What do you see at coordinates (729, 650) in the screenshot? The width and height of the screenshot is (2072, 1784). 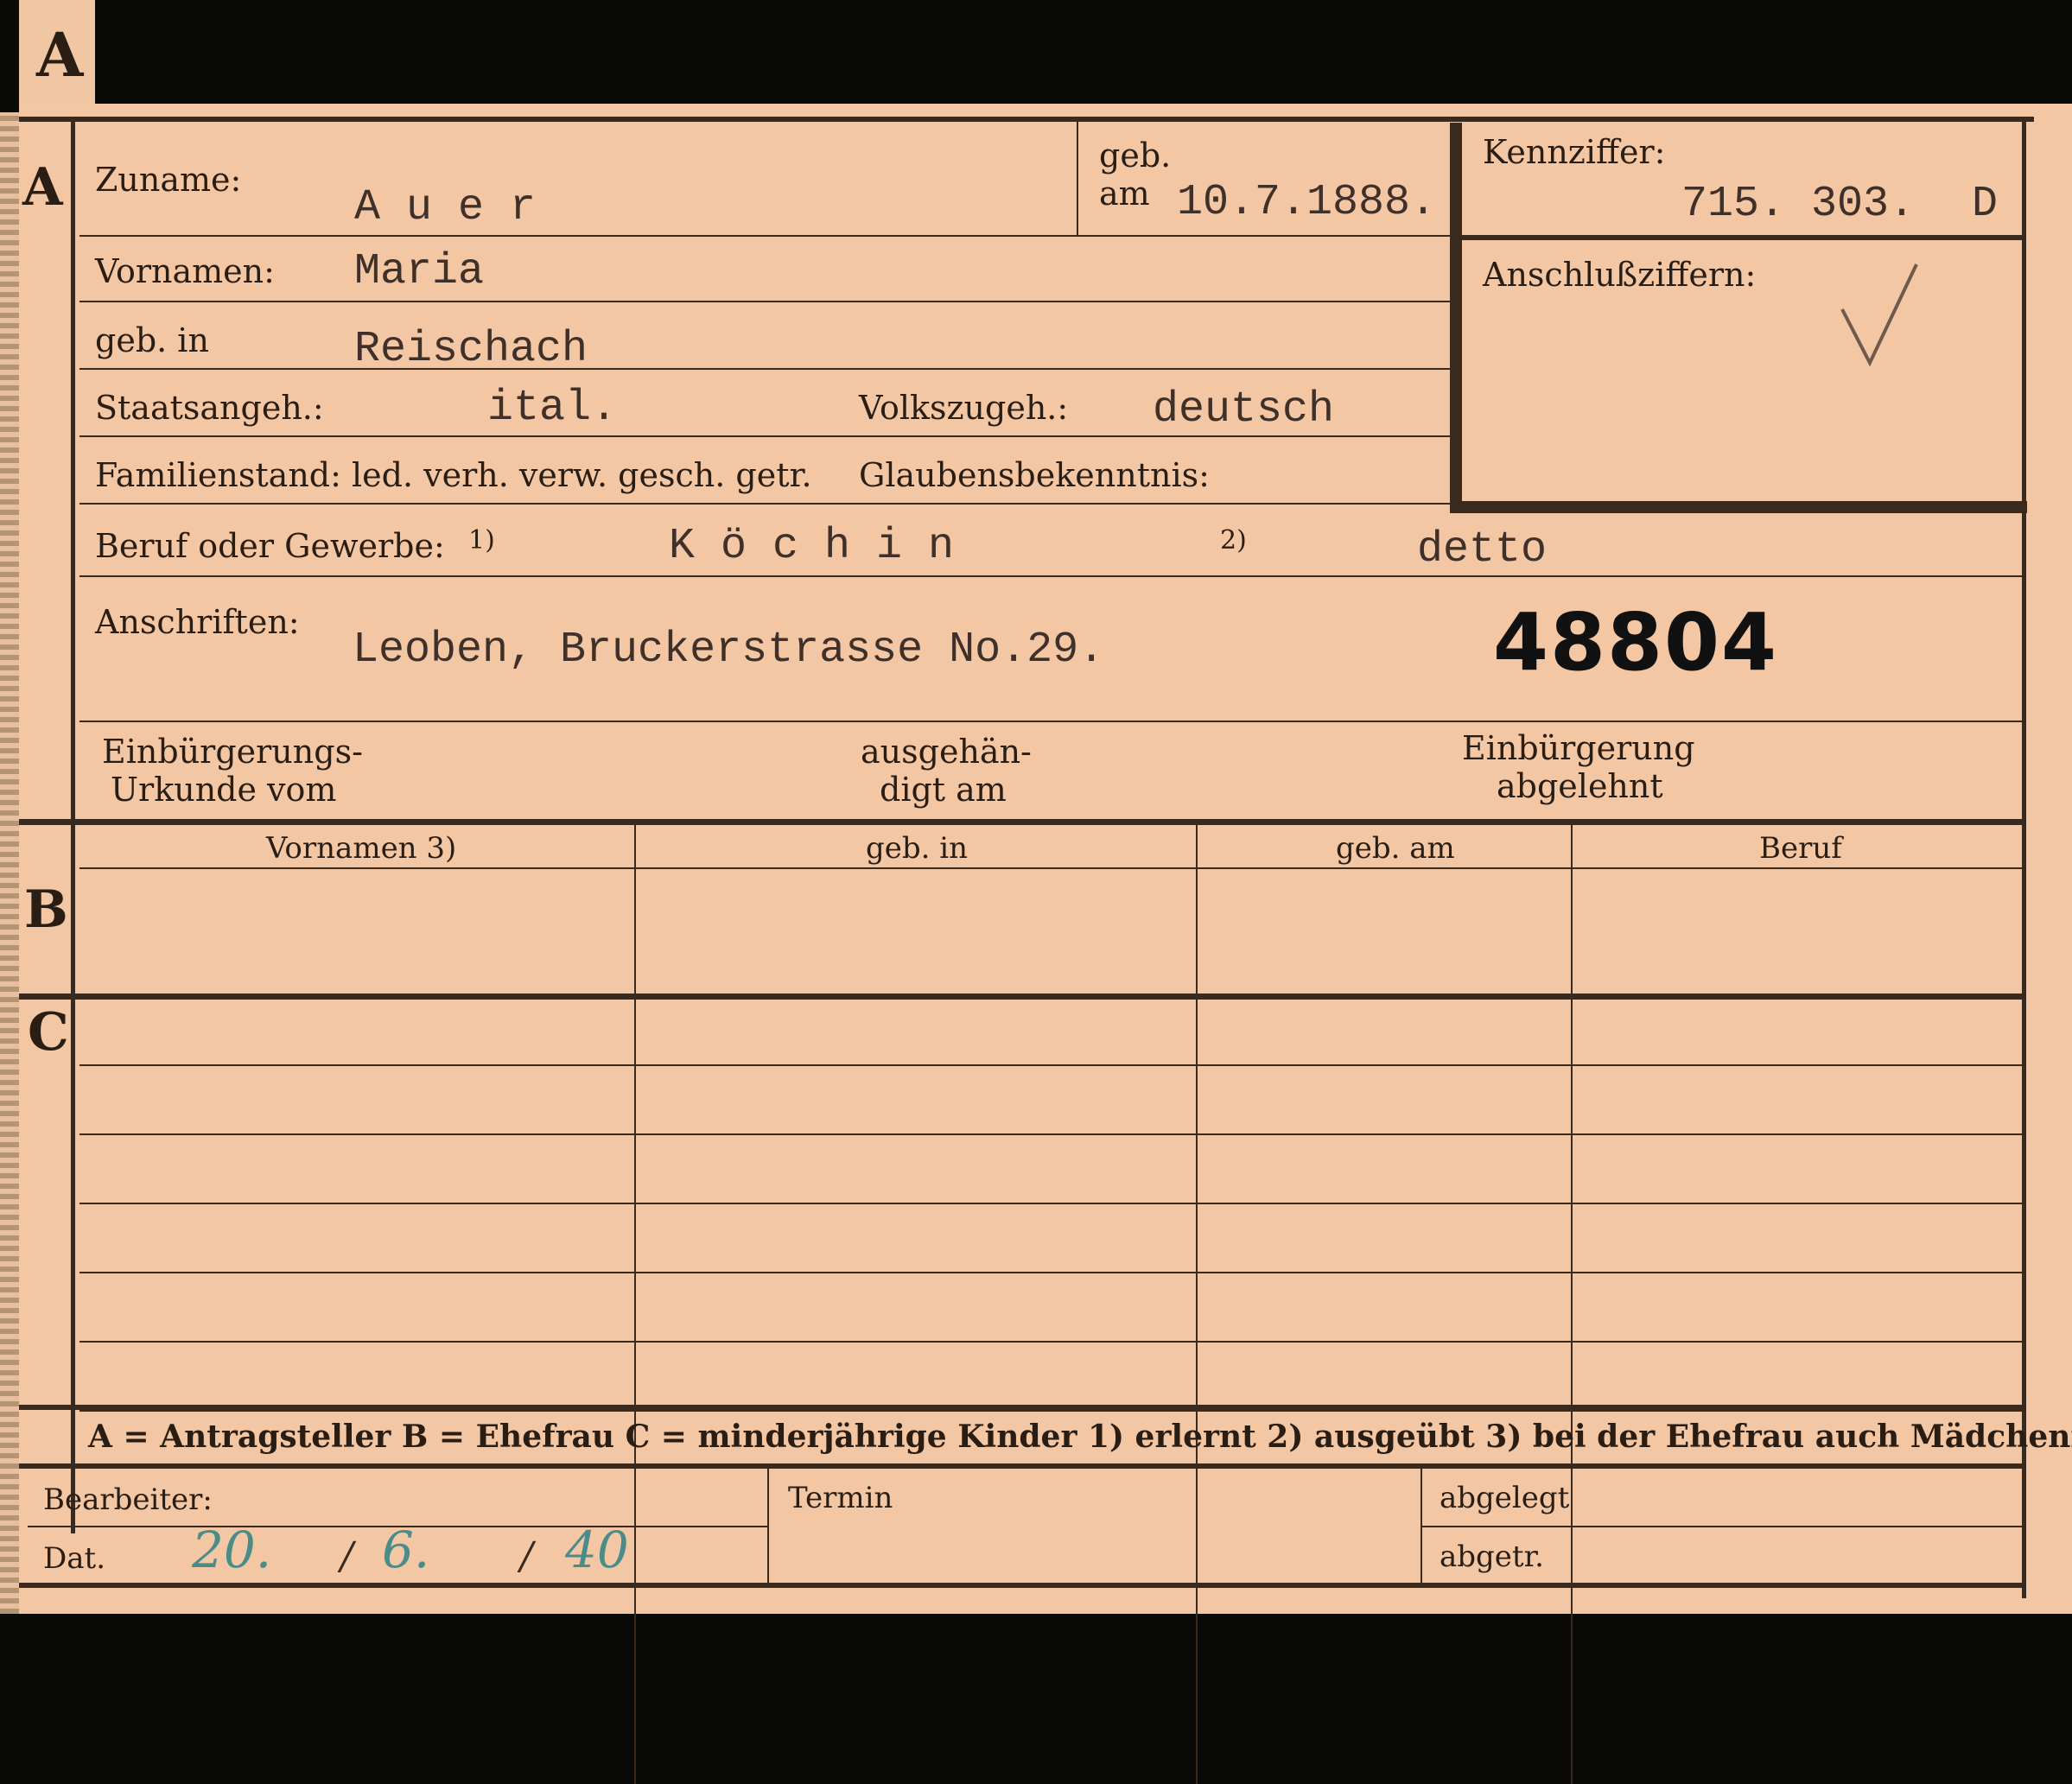 I see `anschriften-value: Leoben, Bruckerstrasse No.29.` at bounding box center [729, 650].